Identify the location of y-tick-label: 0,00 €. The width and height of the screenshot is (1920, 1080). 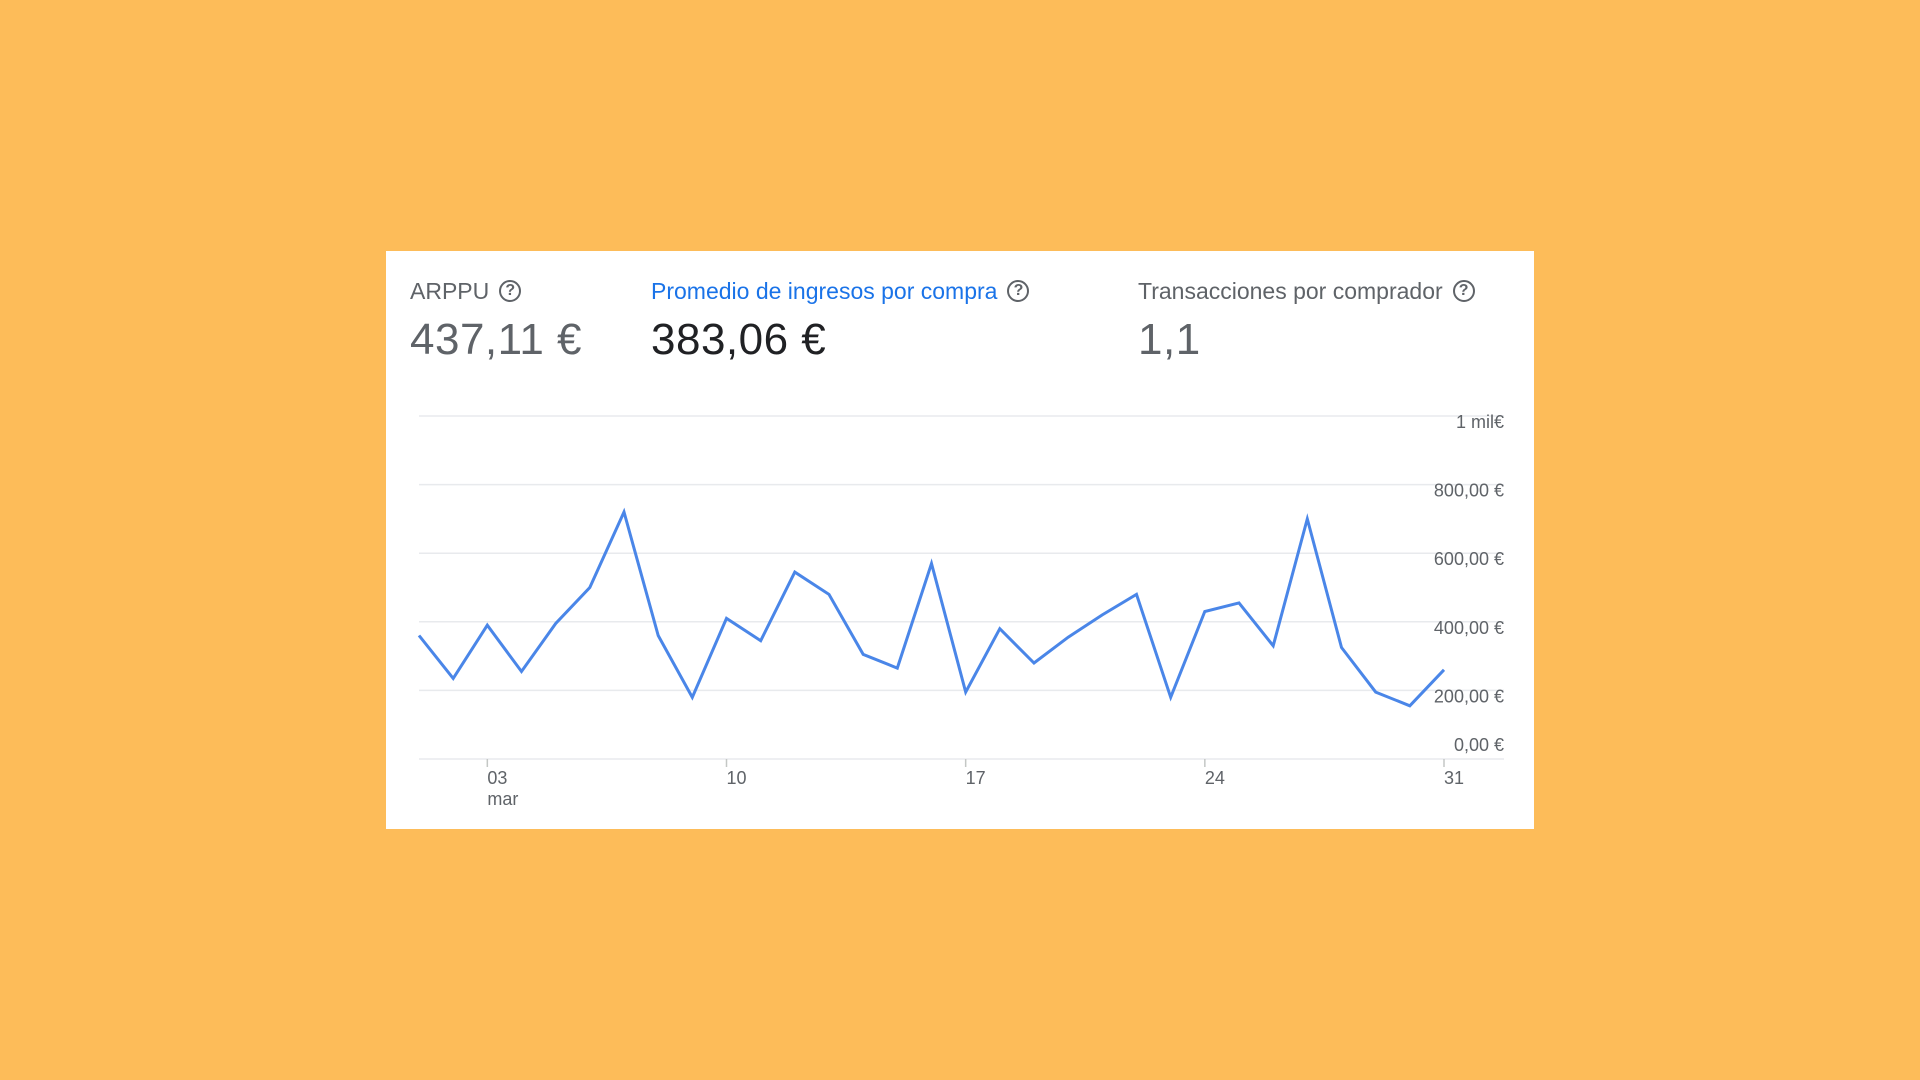
(1479, 745).